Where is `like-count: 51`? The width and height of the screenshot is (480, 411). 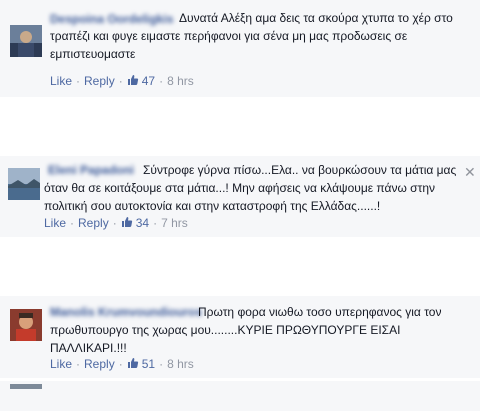
like-count: 51 is located at coordinates (141, 364).